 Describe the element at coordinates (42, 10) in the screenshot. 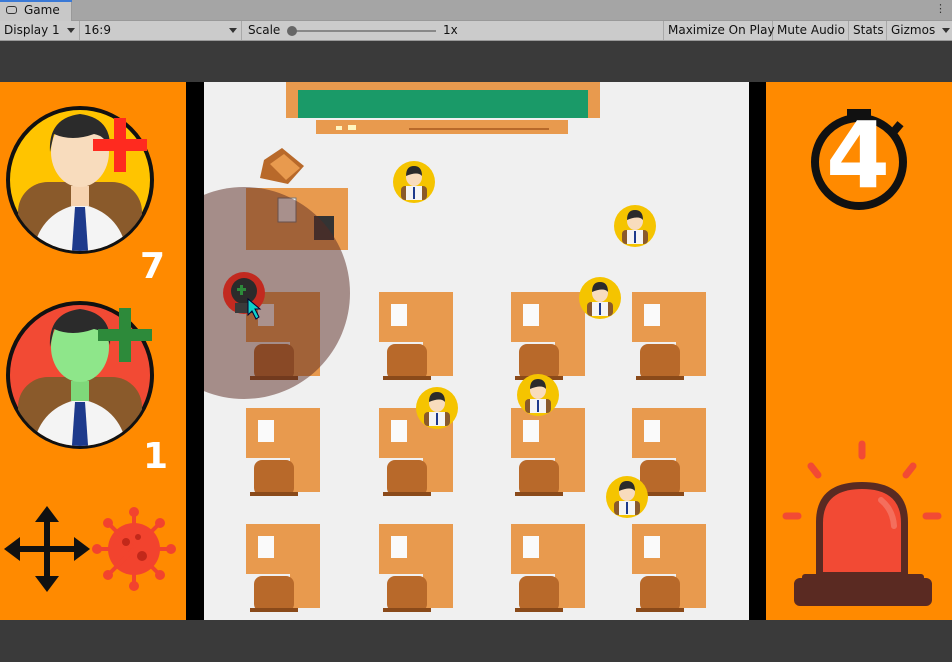

I see `tab-game-label: Game` at that location.